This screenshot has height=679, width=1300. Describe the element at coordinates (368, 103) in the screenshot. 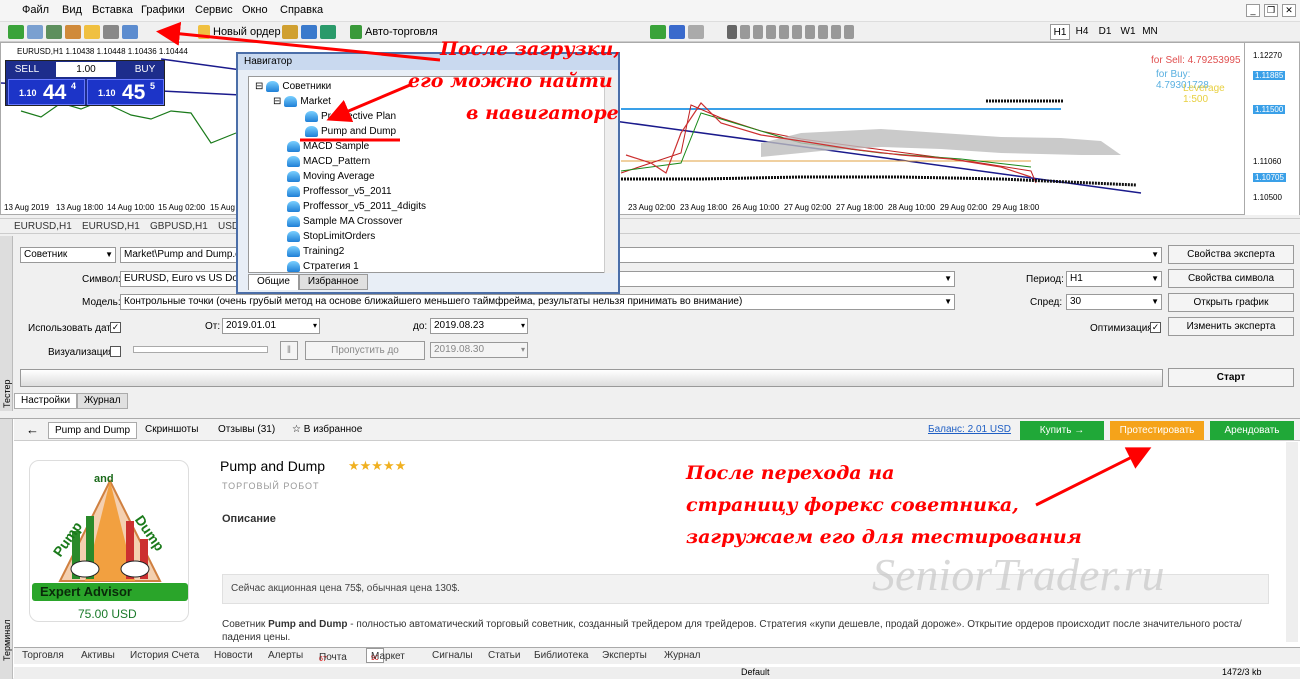

I see `arrow-to-pump-and-dump` at that location.